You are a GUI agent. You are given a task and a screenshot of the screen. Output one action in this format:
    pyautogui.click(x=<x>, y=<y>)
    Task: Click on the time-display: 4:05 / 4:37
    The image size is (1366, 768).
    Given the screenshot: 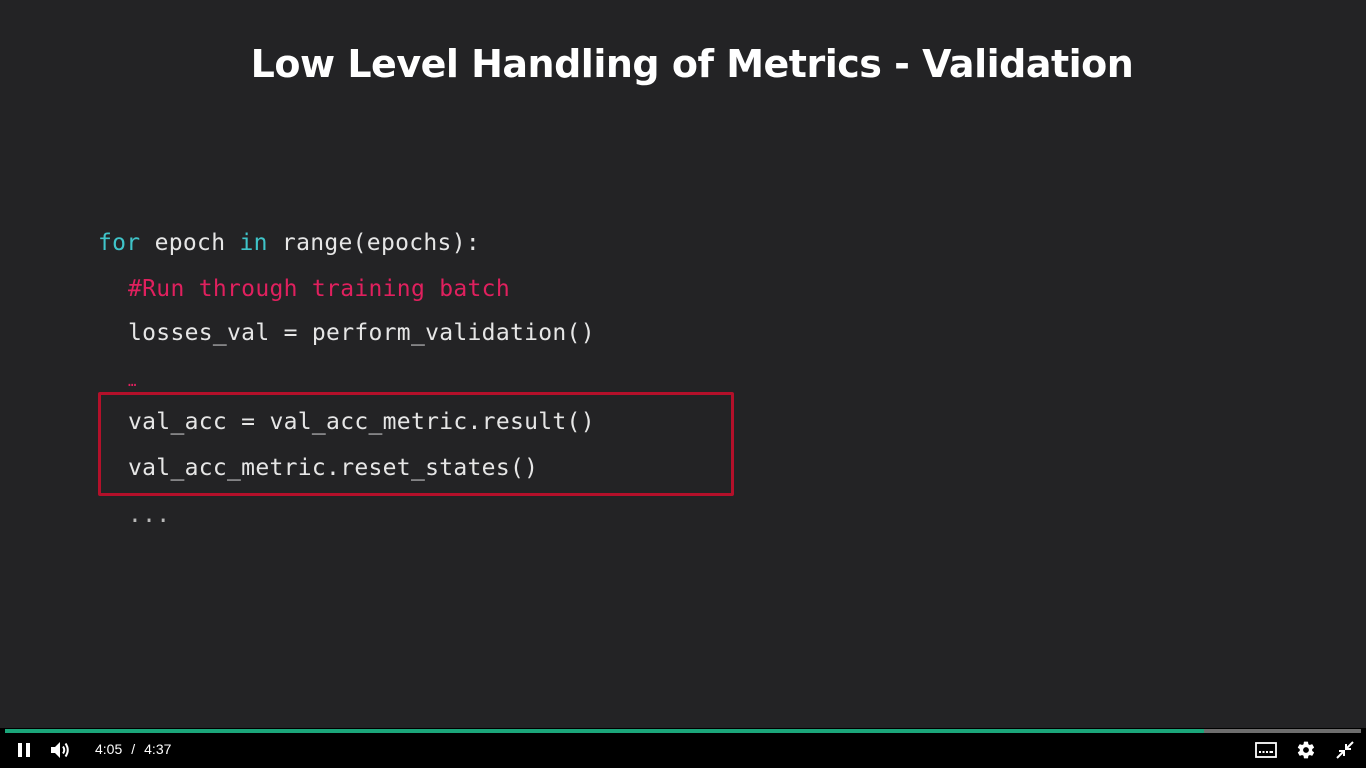 What is the action you would take?
    pyautogui.click(x=133, y=749)
    